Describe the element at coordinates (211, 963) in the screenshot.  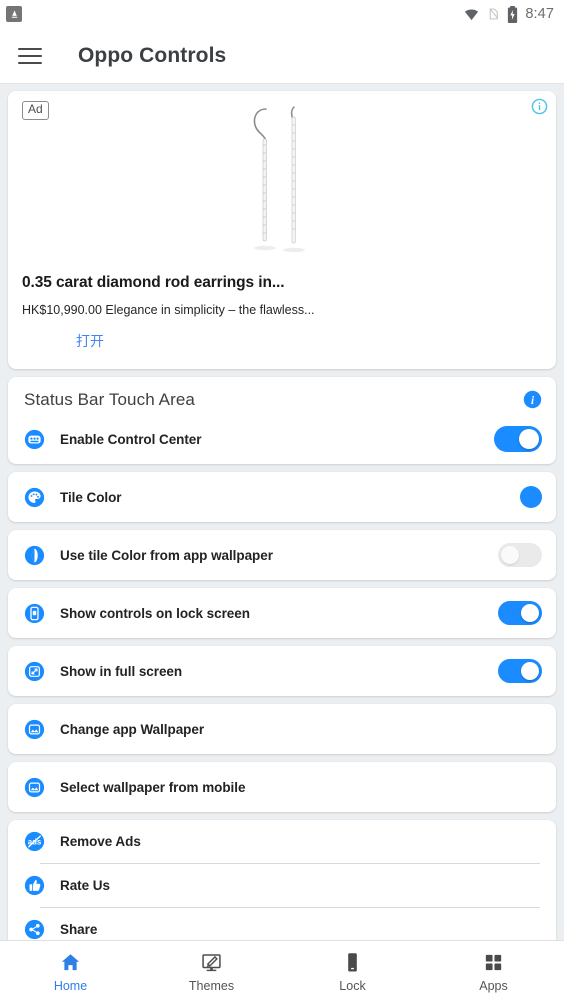
I see `themes-monitor-brush-icon` at that location.